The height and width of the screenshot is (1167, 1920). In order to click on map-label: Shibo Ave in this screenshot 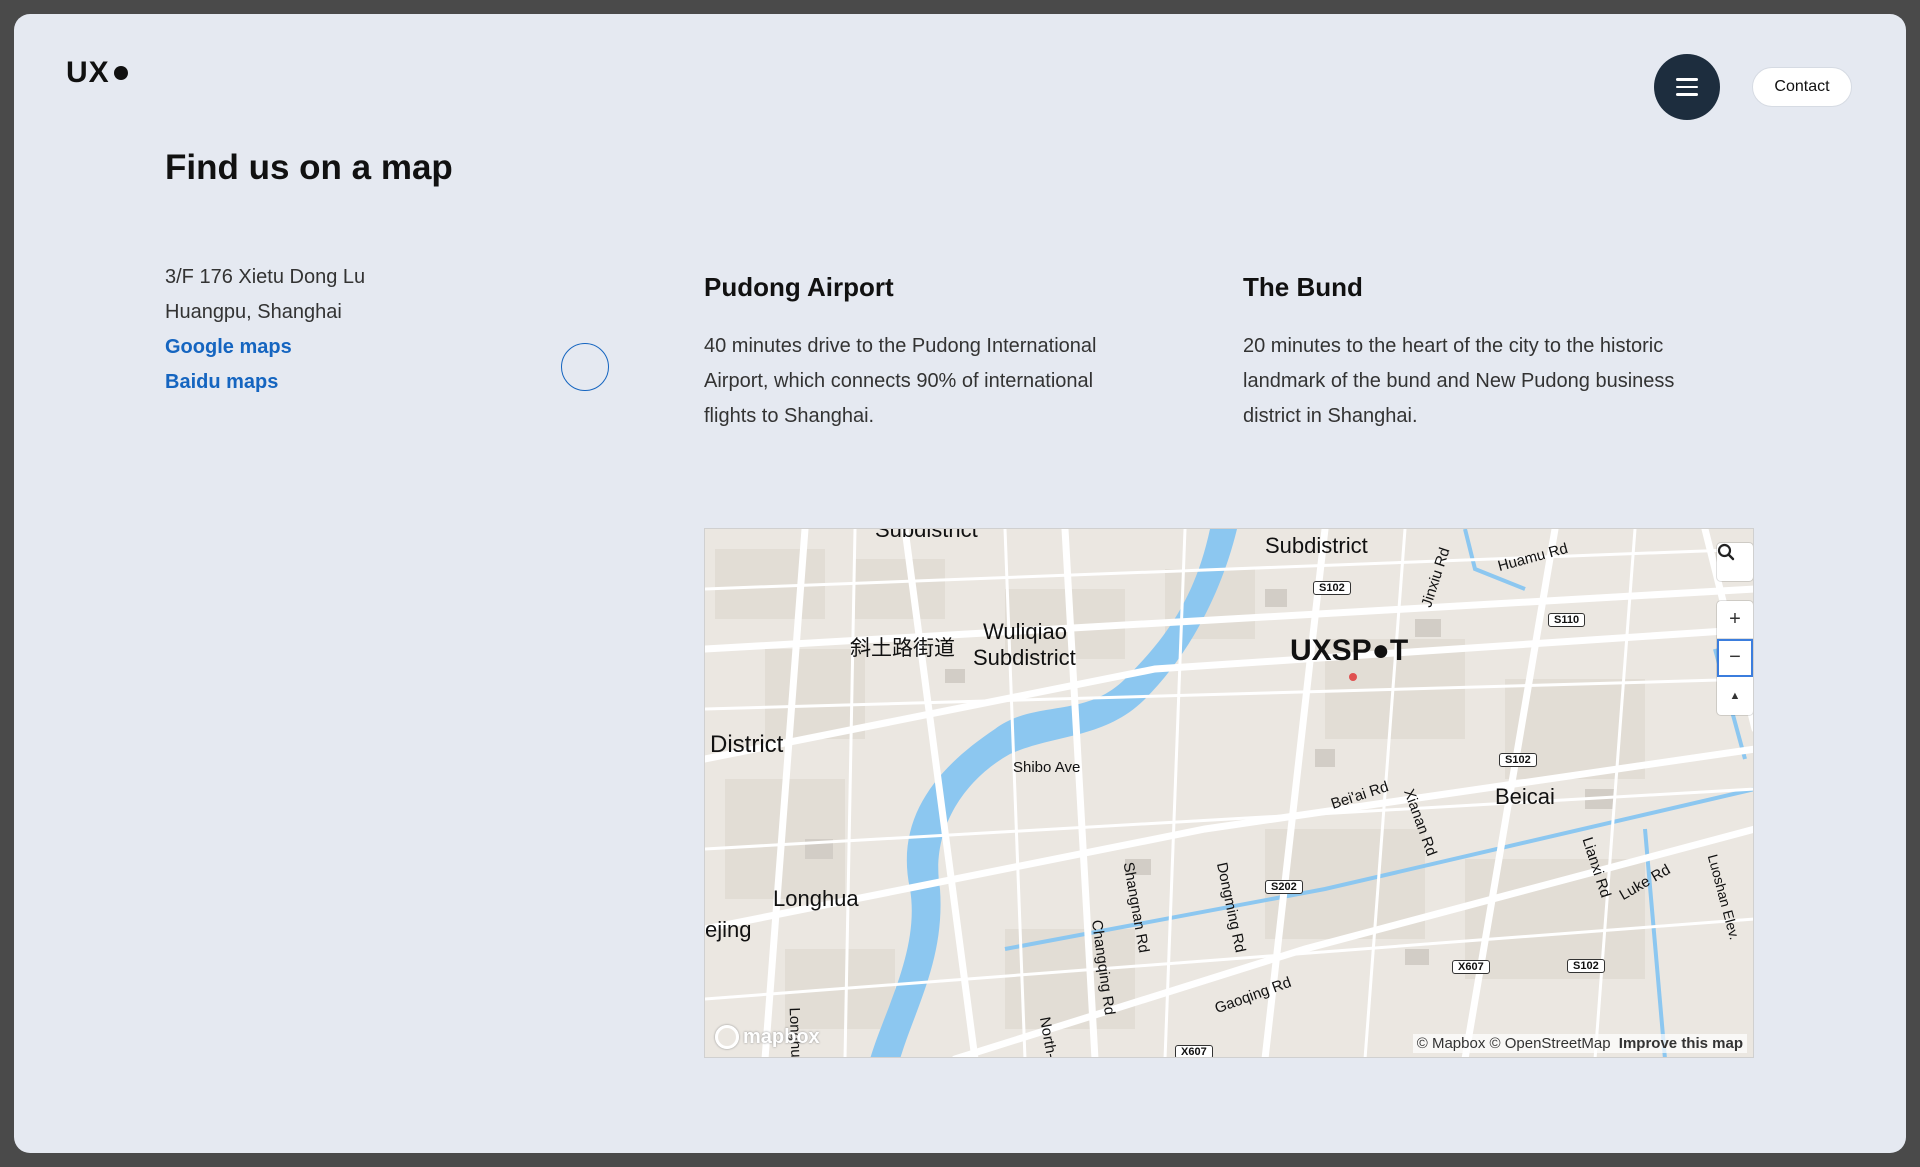, I will do `click(1047, 767)`.